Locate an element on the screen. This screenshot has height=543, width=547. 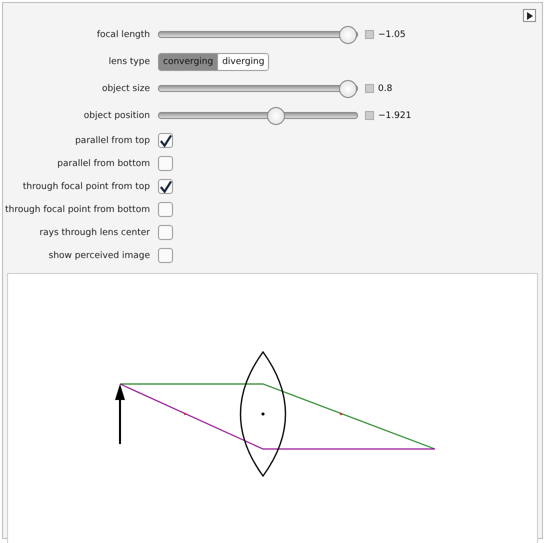
slider-value: −1.05 is located at coordinates (392, 35).